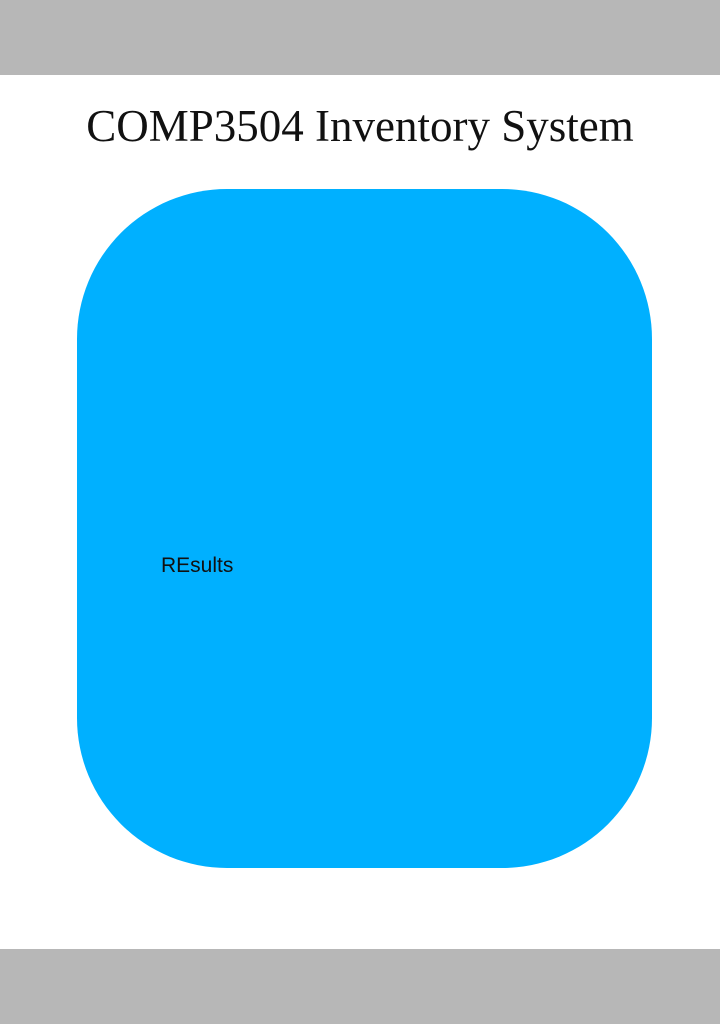  I want to click on bottom-bar, so click(360, 986).